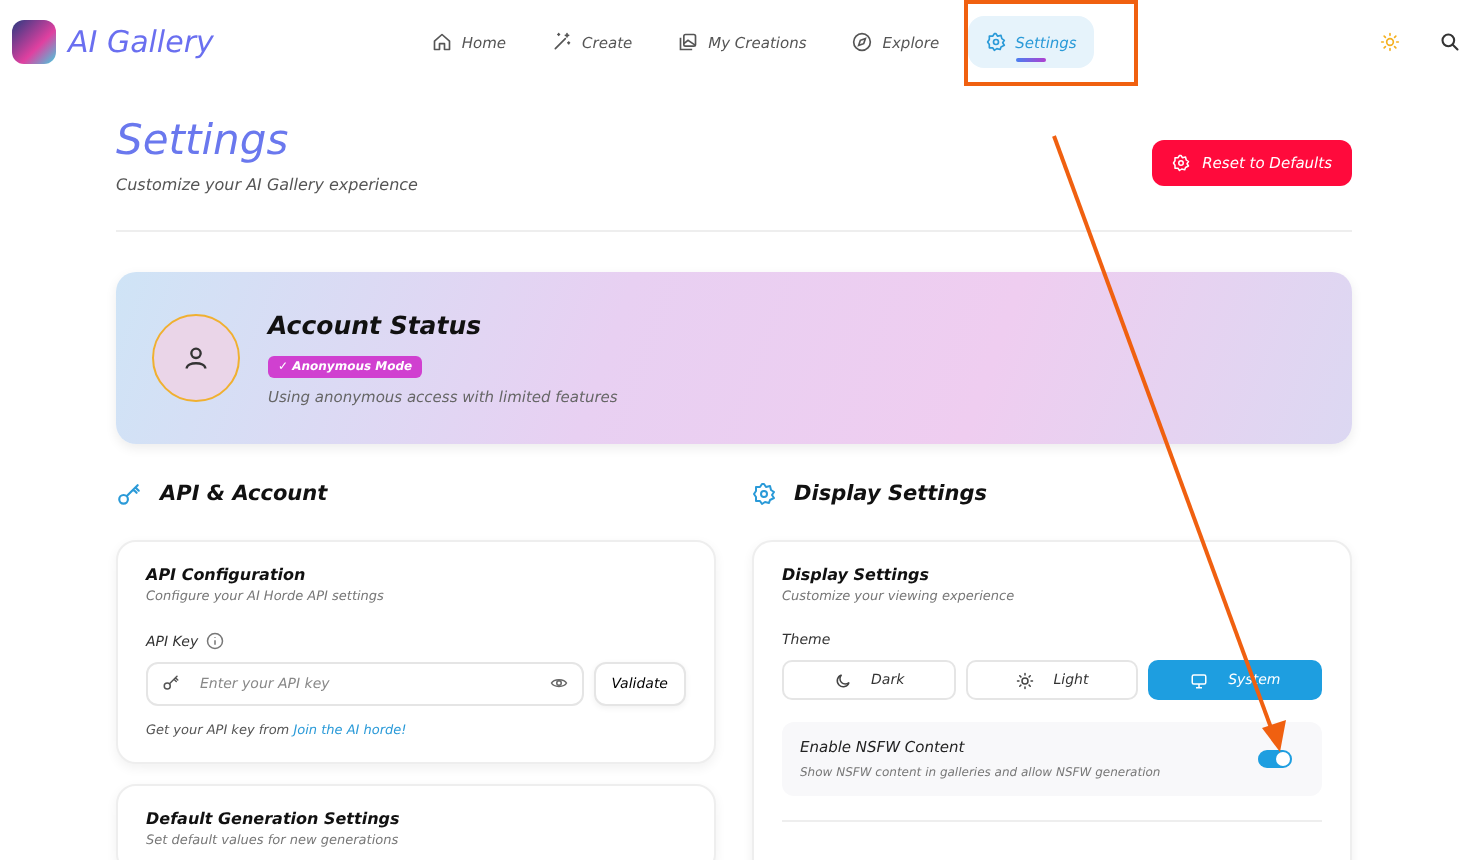  Describe the element at coordinates (1275, 759) in the screenshot. I see `nsfw-toggle` at that location.